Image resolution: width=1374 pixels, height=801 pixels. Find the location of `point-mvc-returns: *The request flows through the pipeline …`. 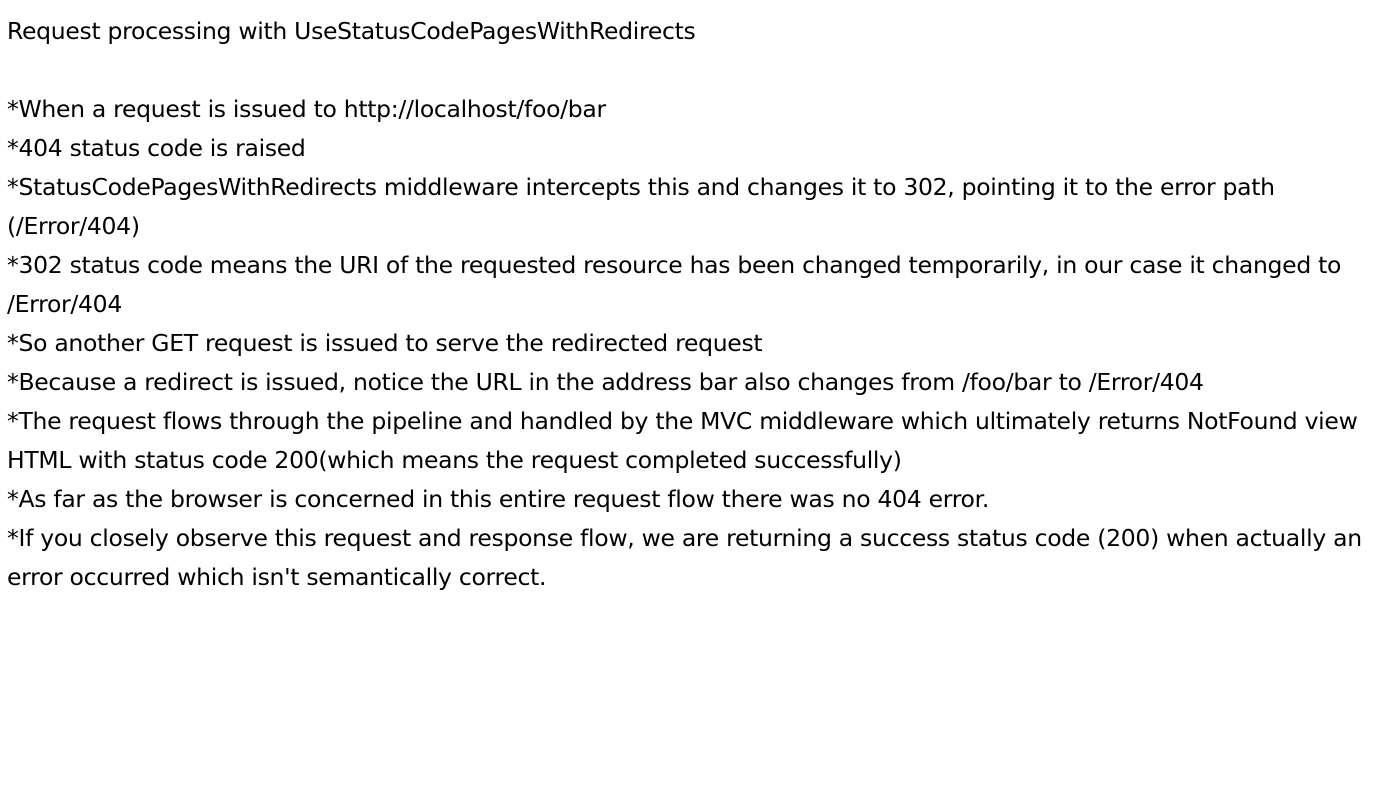

point-mvc-returns: *The request flows through the pipeline … is located at coordinates (682, 440).